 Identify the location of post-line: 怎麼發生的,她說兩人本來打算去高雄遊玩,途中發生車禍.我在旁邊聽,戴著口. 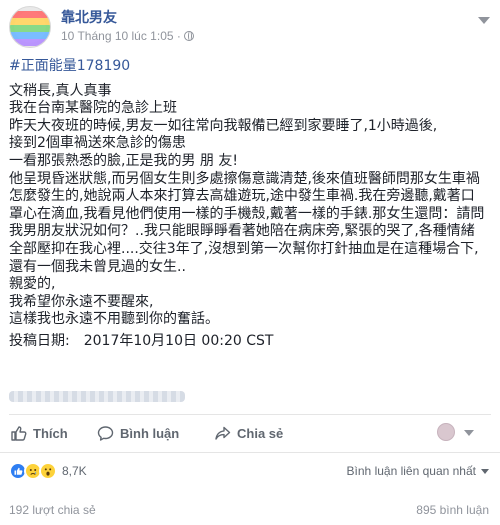
(242, 196).